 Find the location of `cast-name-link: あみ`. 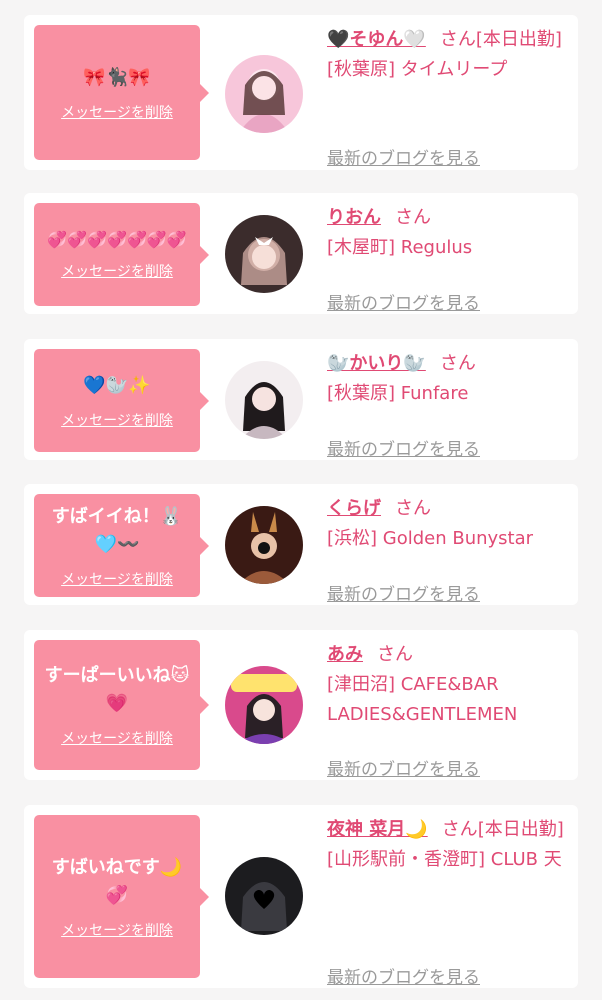

cast-name-link: あみ is located at coordinates (345, 654).